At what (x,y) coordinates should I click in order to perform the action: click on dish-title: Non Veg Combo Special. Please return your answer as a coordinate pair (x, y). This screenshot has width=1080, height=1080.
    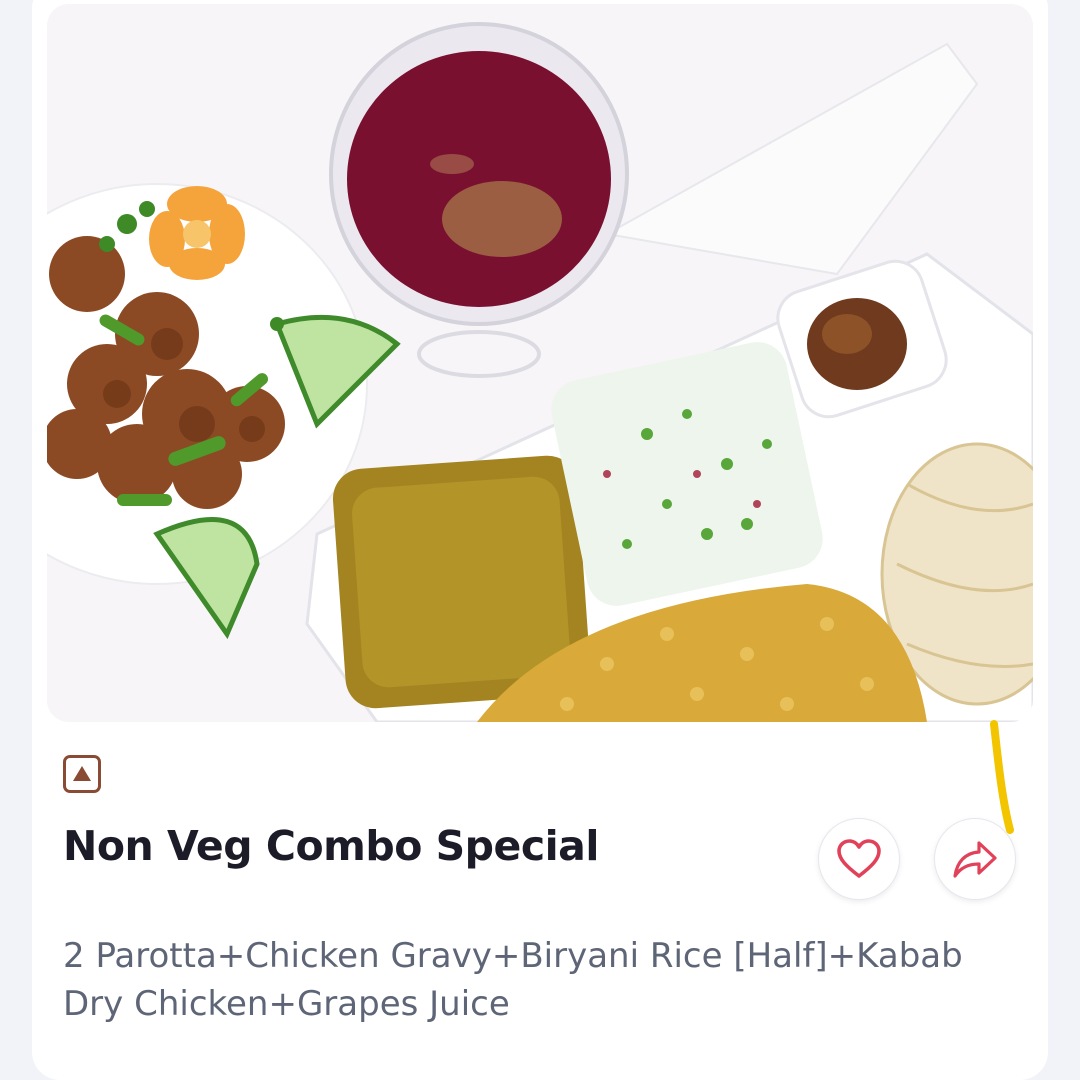
    Looking at the image, I should click on (331, 846).